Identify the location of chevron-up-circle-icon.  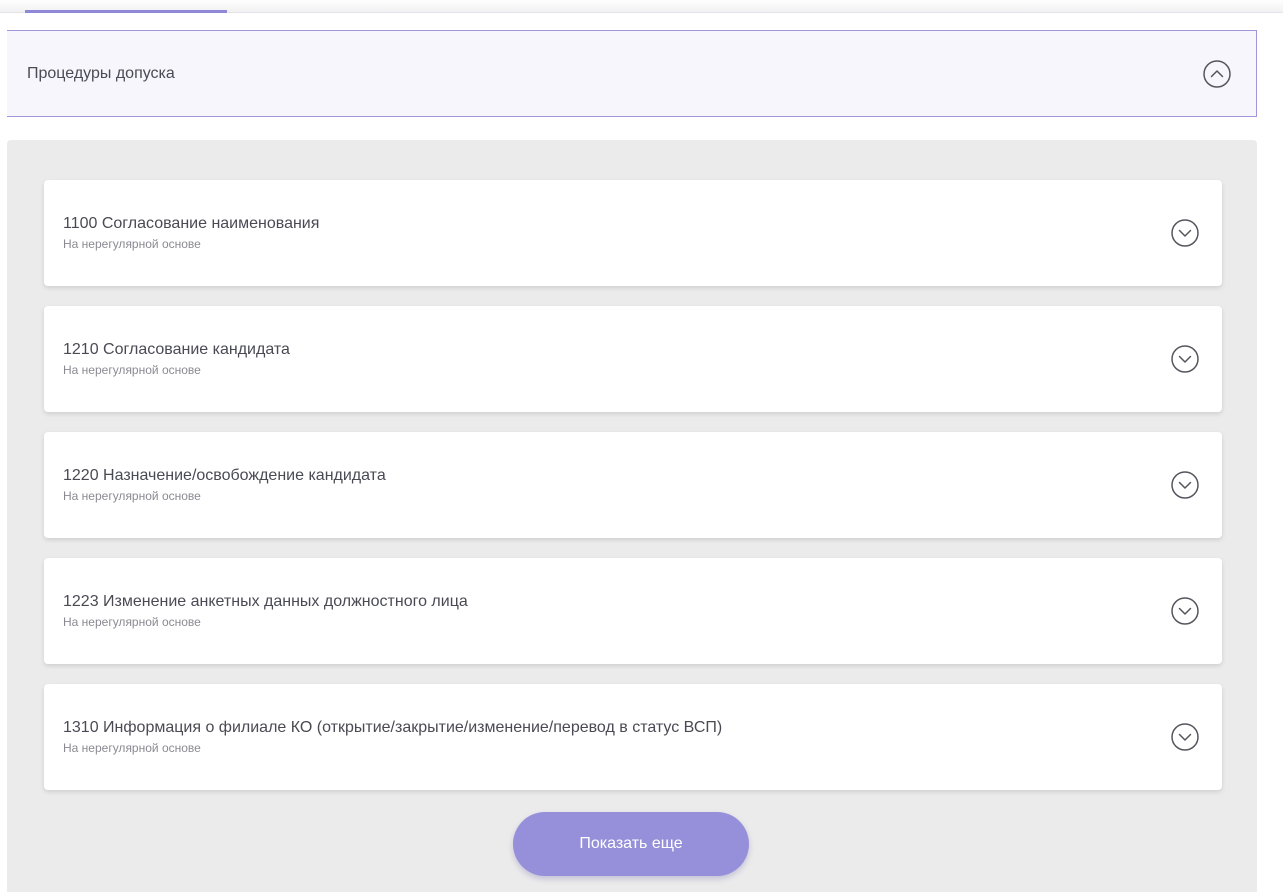
(1217, 74).